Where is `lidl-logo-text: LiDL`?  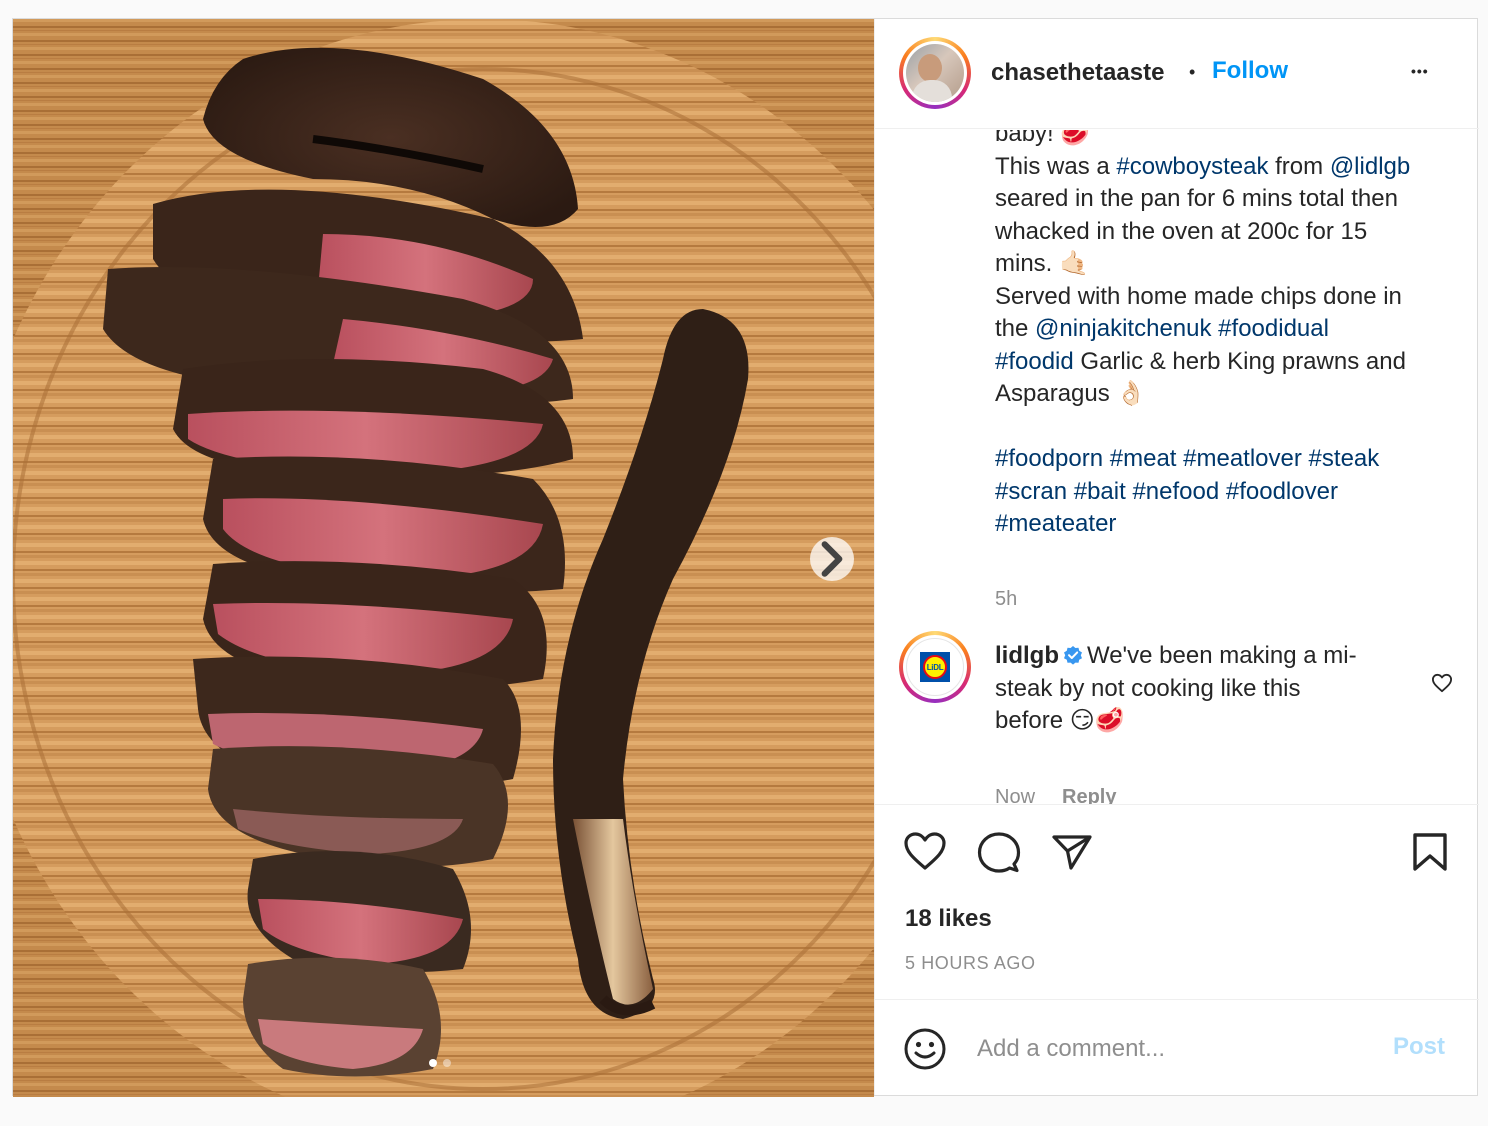 lidl-logo-text: LiDL is located at coordinates (935, 667).